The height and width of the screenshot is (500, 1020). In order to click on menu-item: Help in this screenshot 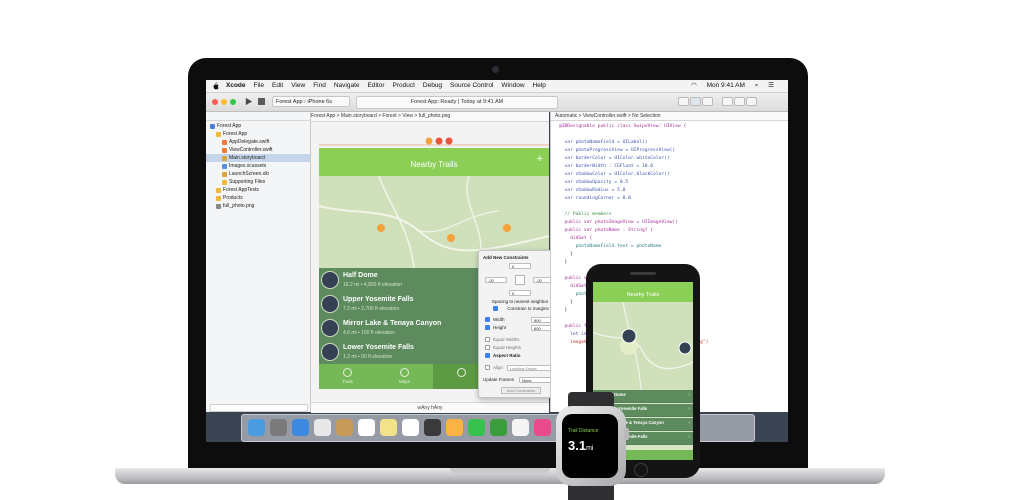, I will do `click(539, 86)`.